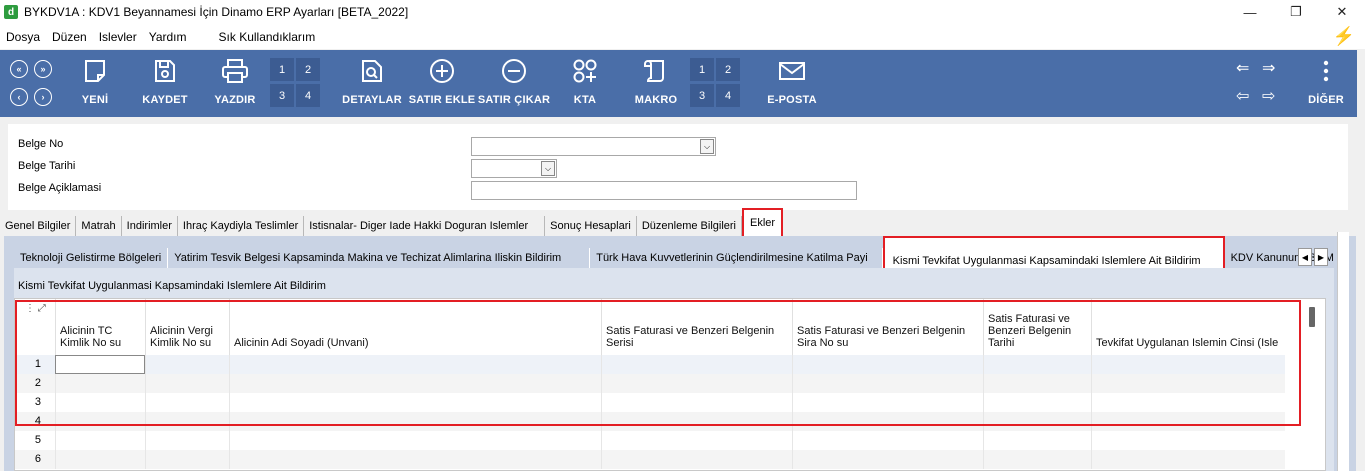 Image resolution: width=1365 pixels, height=471 pixels. I want to click on table-row: 2, so click(650, 383).